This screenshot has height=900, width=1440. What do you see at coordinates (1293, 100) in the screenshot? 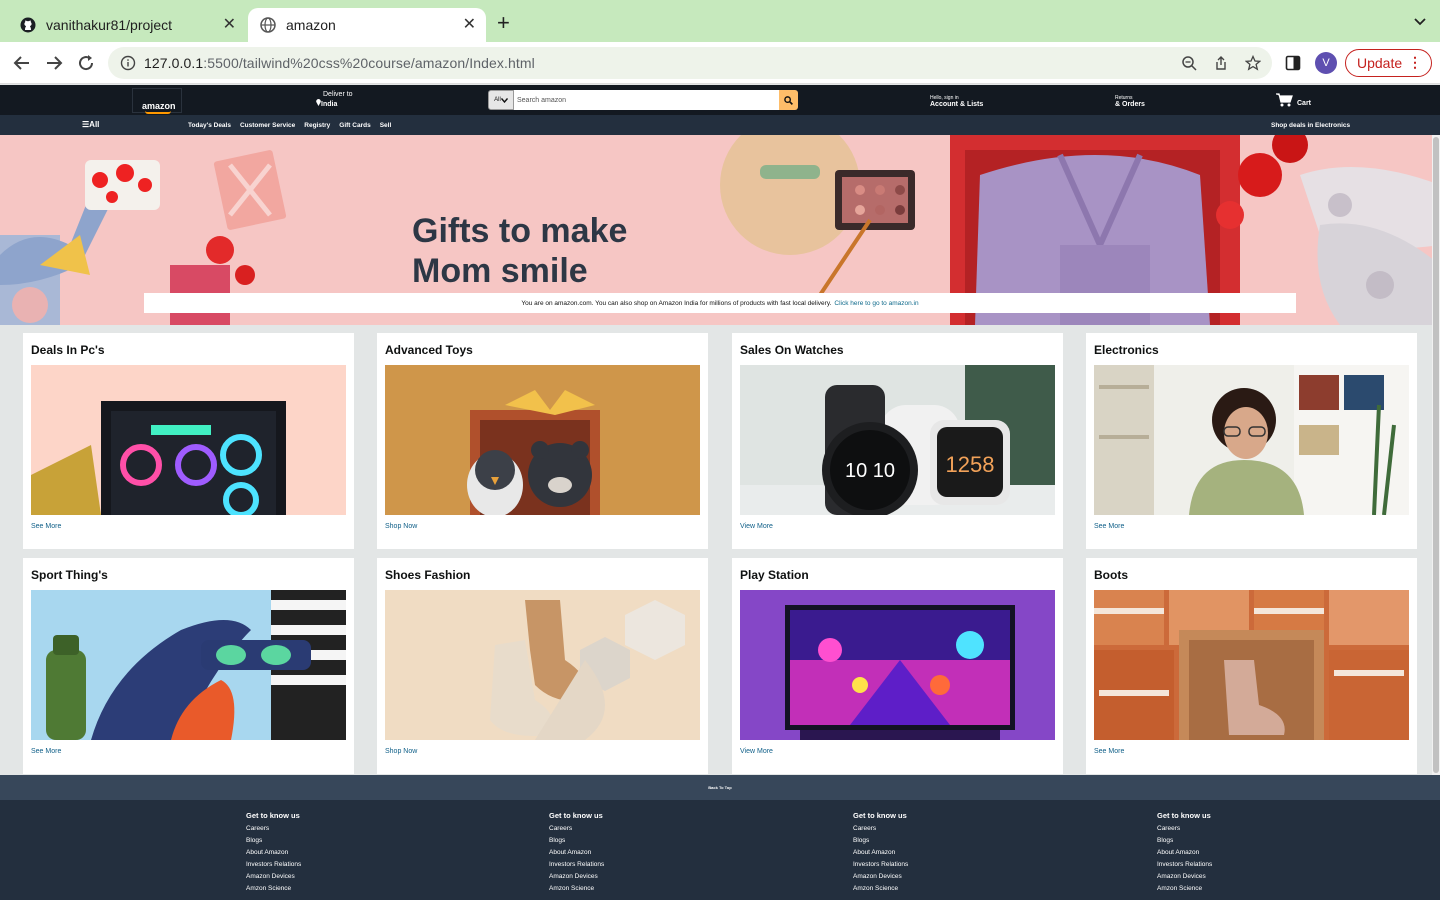
I see `cart-button: Cart` at bounding box center [1293, 100].